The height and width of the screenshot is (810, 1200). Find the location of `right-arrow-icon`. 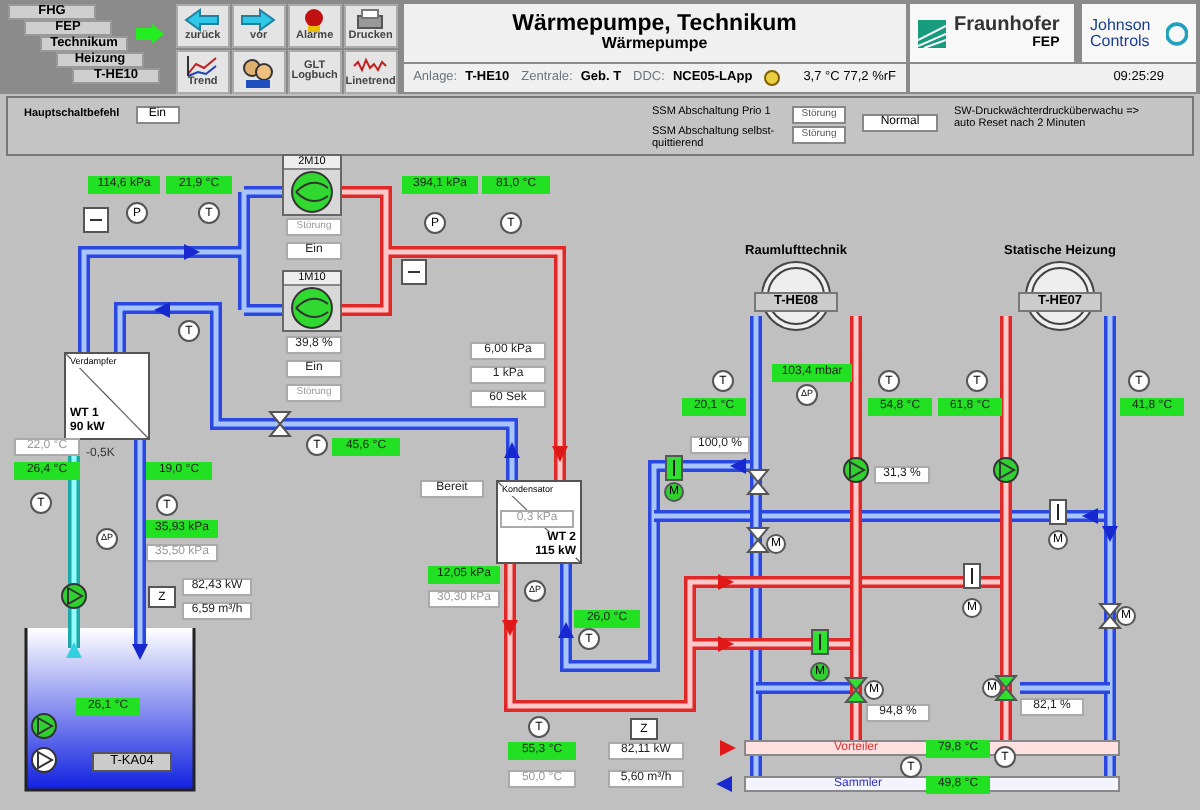

right-arrow-icon is located at coordinates (258, 20).